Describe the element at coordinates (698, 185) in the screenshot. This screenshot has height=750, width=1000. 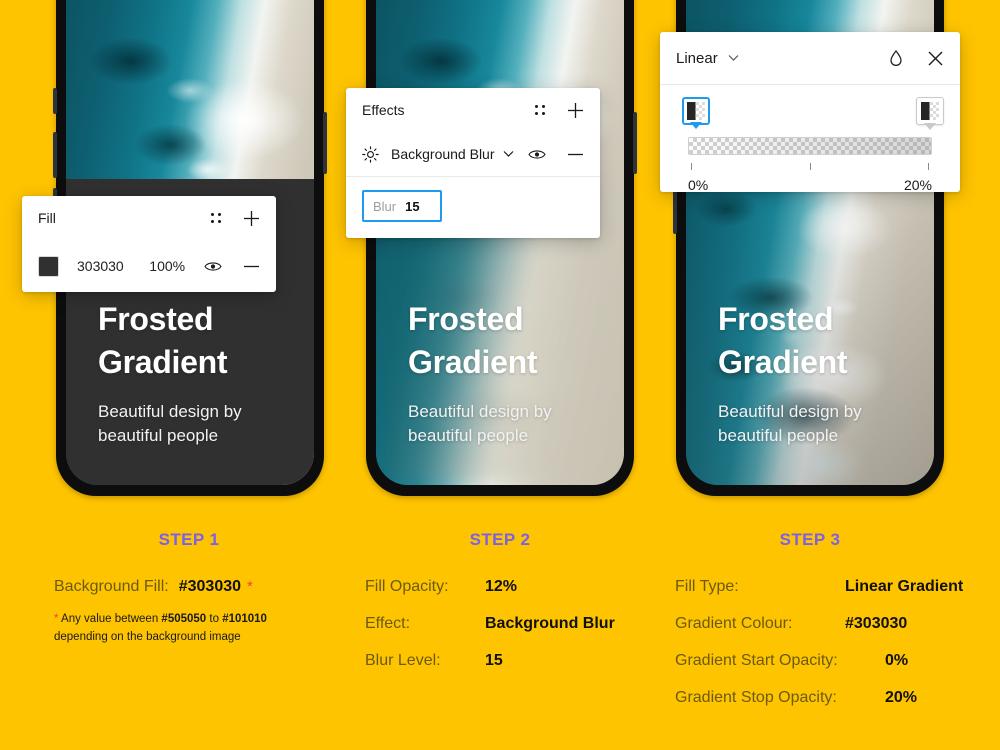
I see `gradient-start-percent: 0%` at that location.